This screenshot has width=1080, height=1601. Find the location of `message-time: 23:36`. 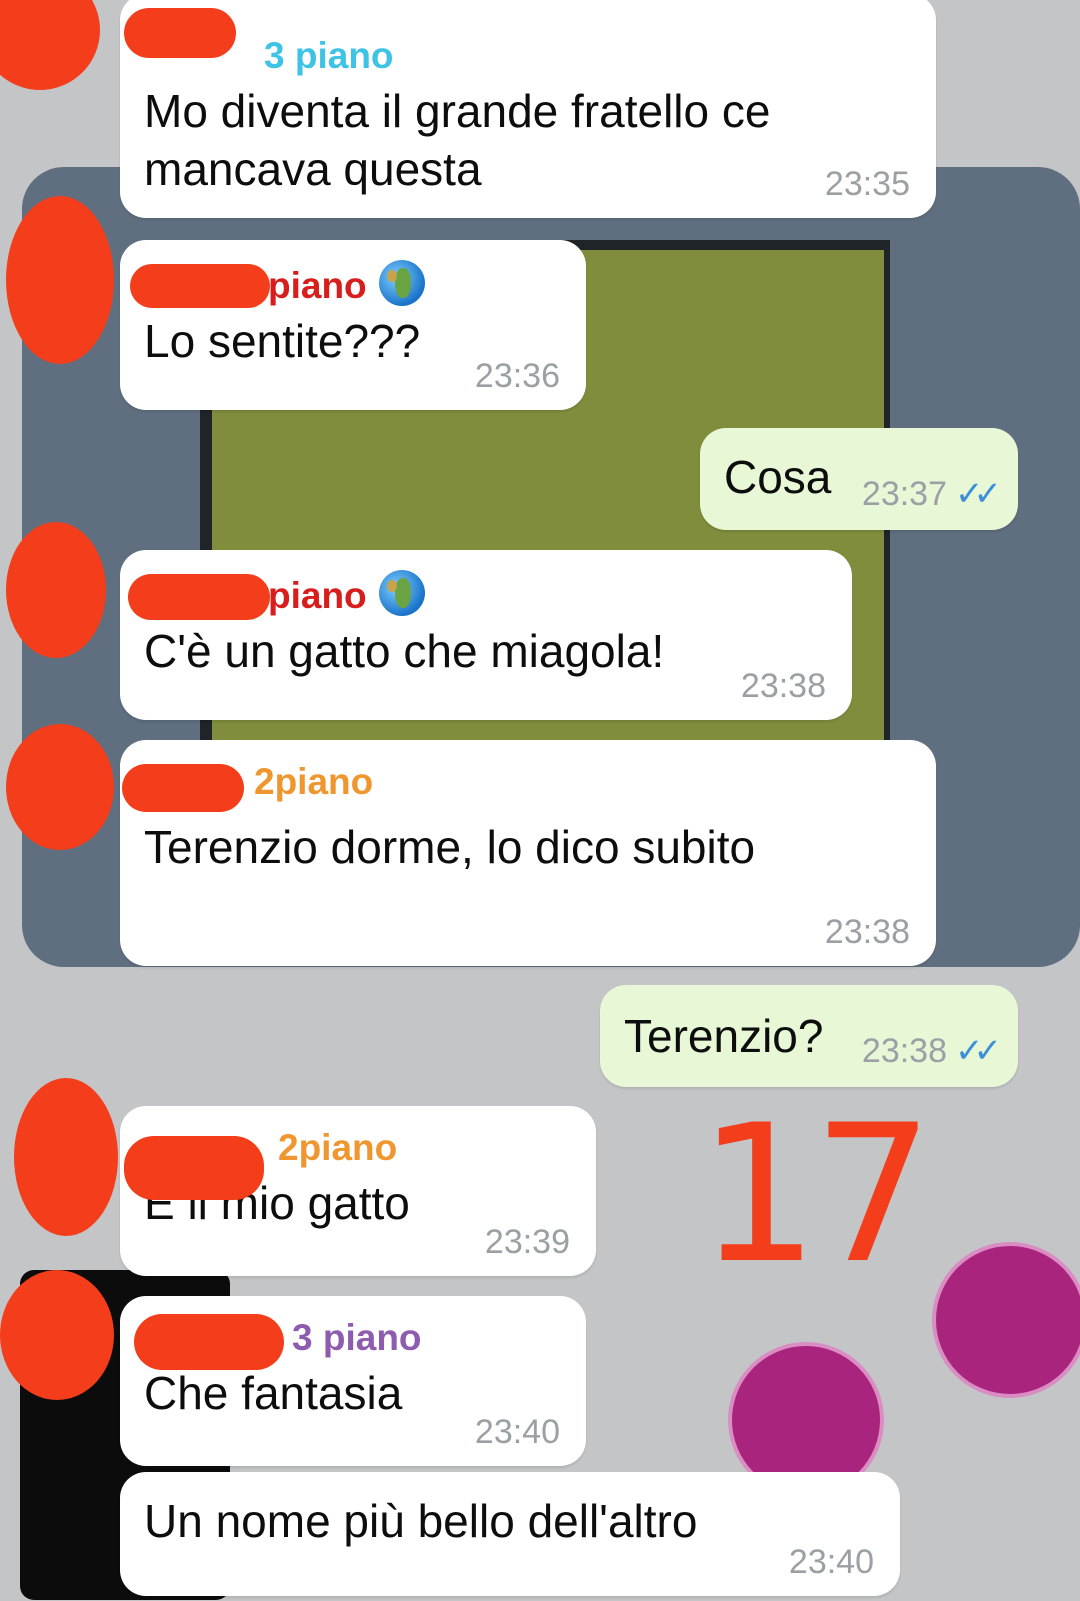

message-time: 23:36 is located at coordinates (517, 376).